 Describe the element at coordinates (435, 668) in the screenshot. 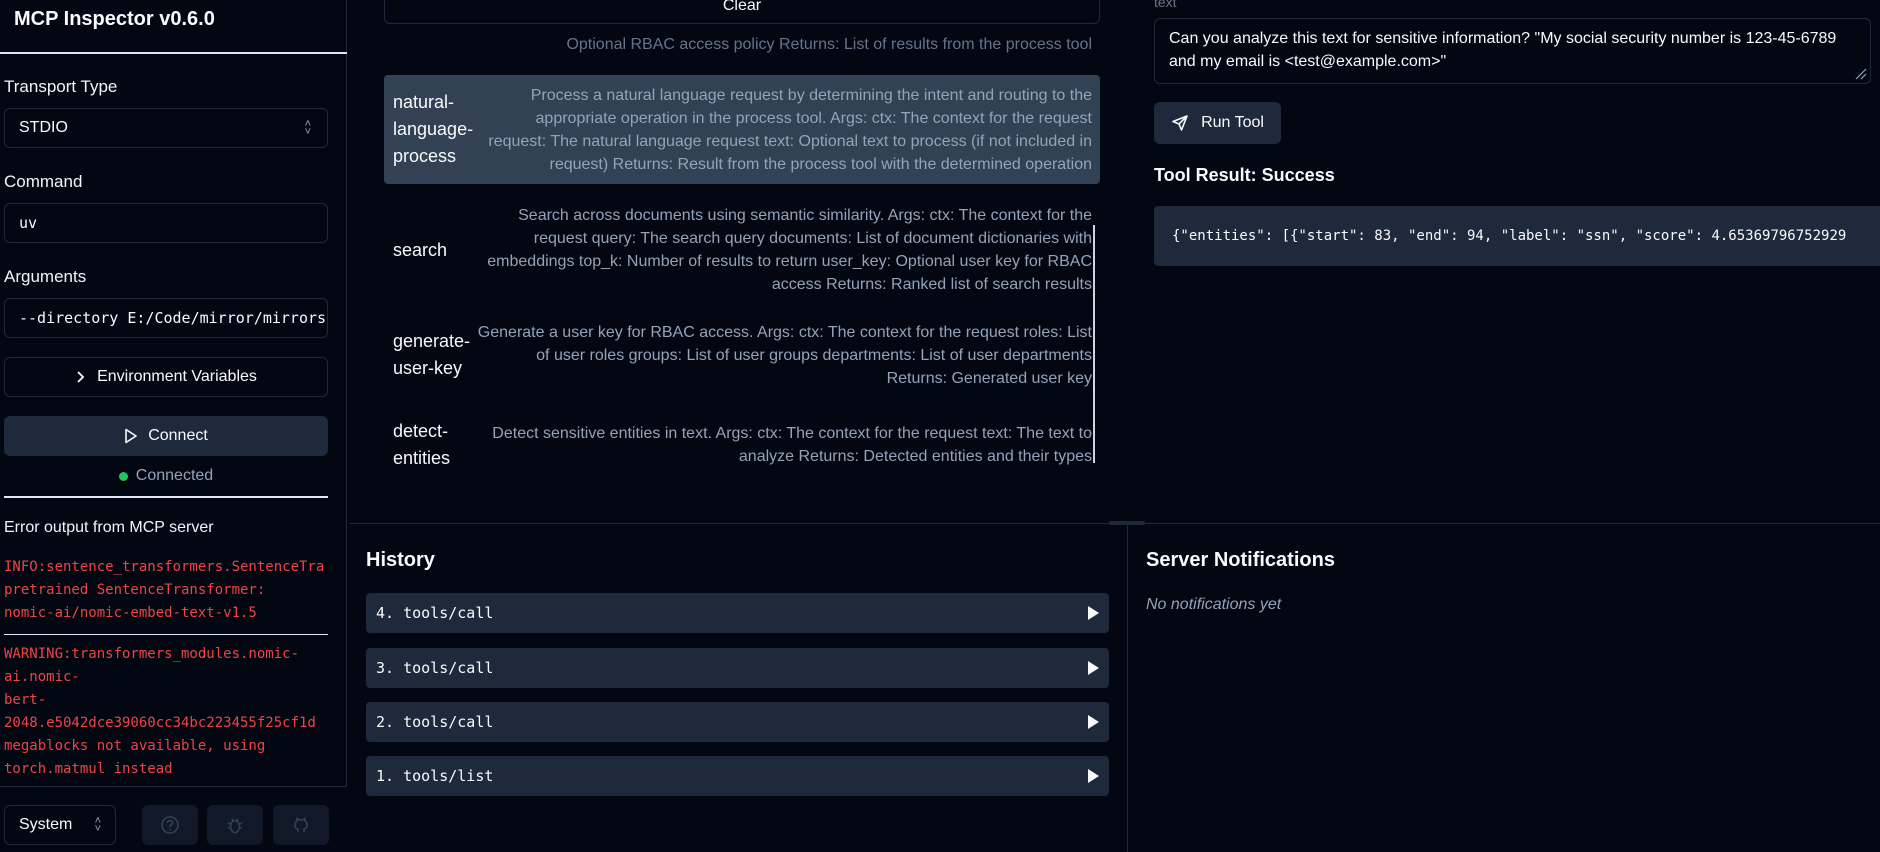

I see `history-item-label: 3. tools/call` at that location.